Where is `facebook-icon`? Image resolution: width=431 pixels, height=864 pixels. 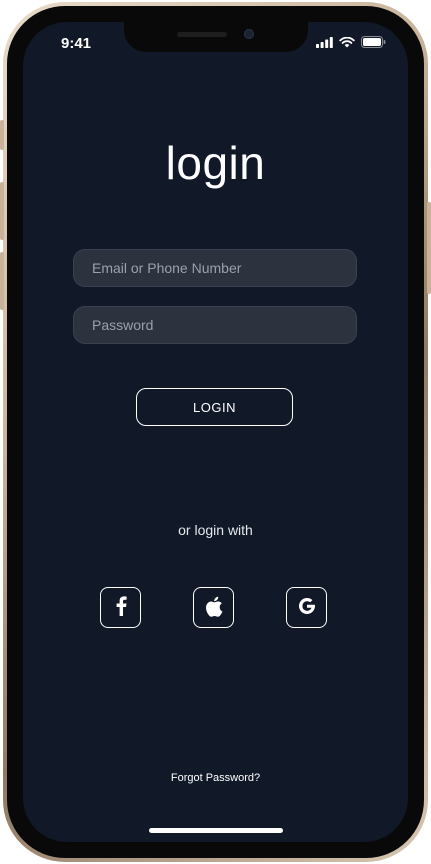
facebook-icon is located at coordinates (121, 607).